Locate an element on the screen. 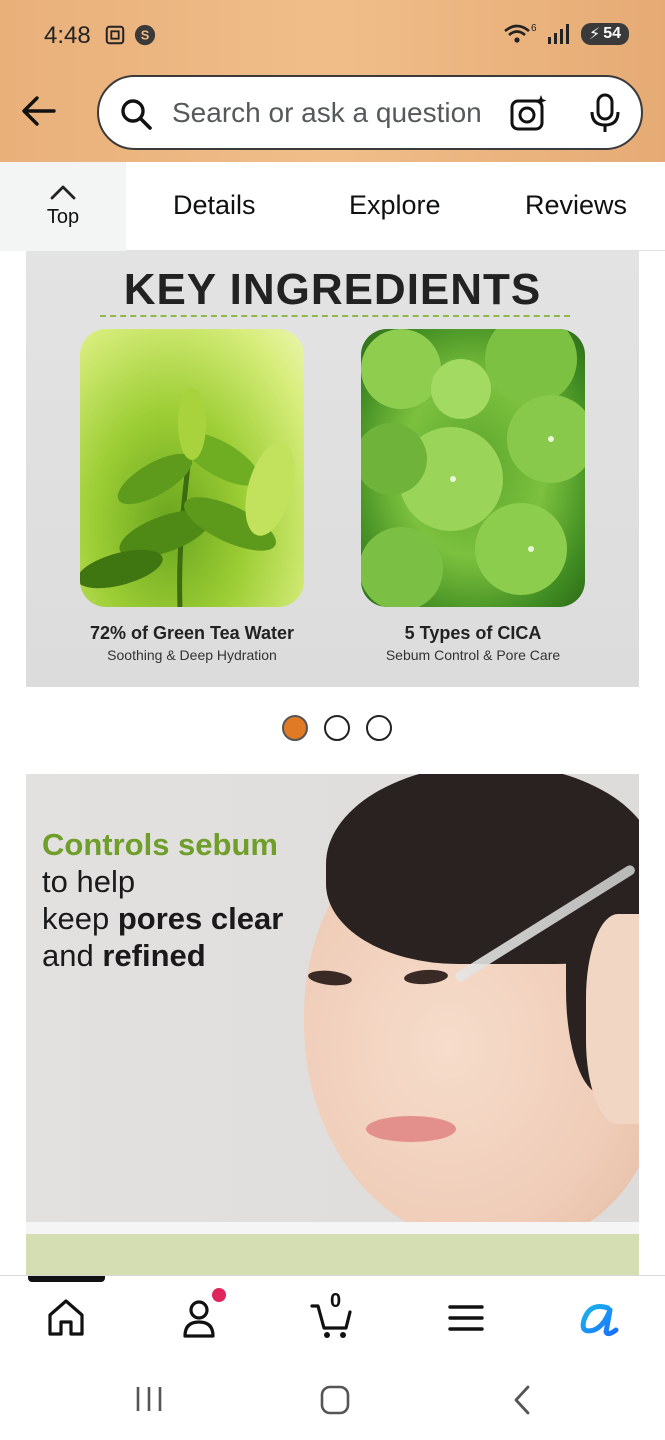  search-input: Search or ask a question is located at coordinates (327, 113).